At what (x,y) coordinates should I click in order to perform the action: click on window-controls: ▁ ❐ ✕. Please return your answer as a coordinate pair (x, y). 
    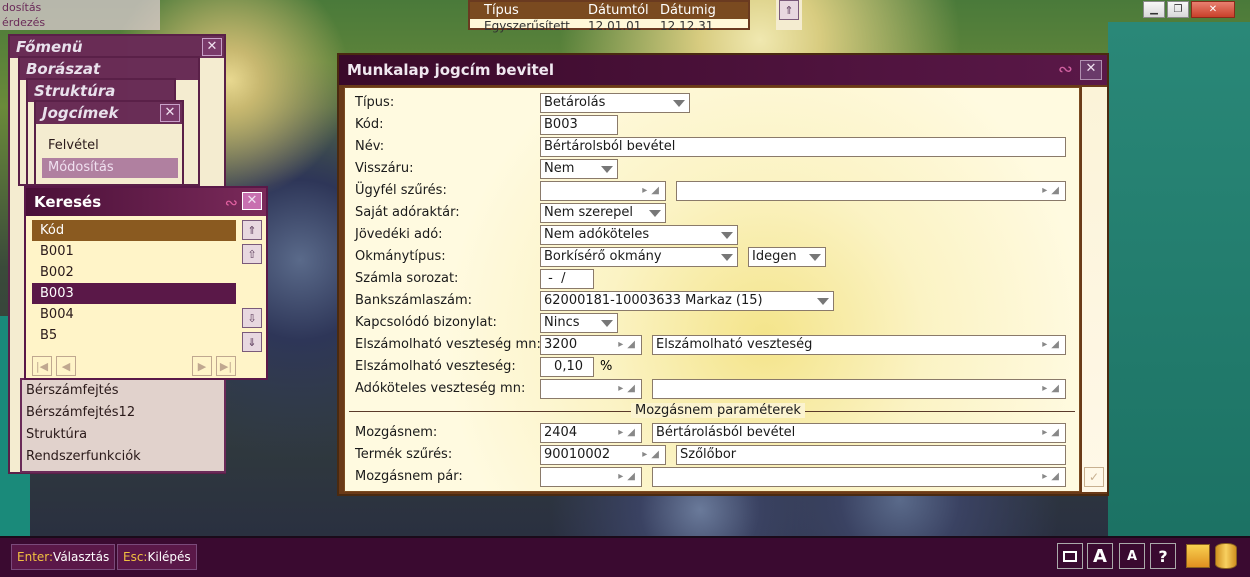
    Looking at the image, I should click on (1189, 9).